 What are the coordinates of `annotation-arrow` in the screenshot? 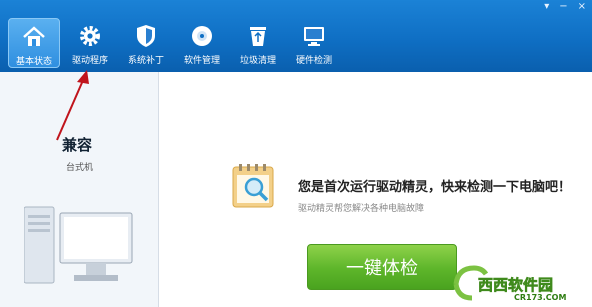 It's located at (72, 105).